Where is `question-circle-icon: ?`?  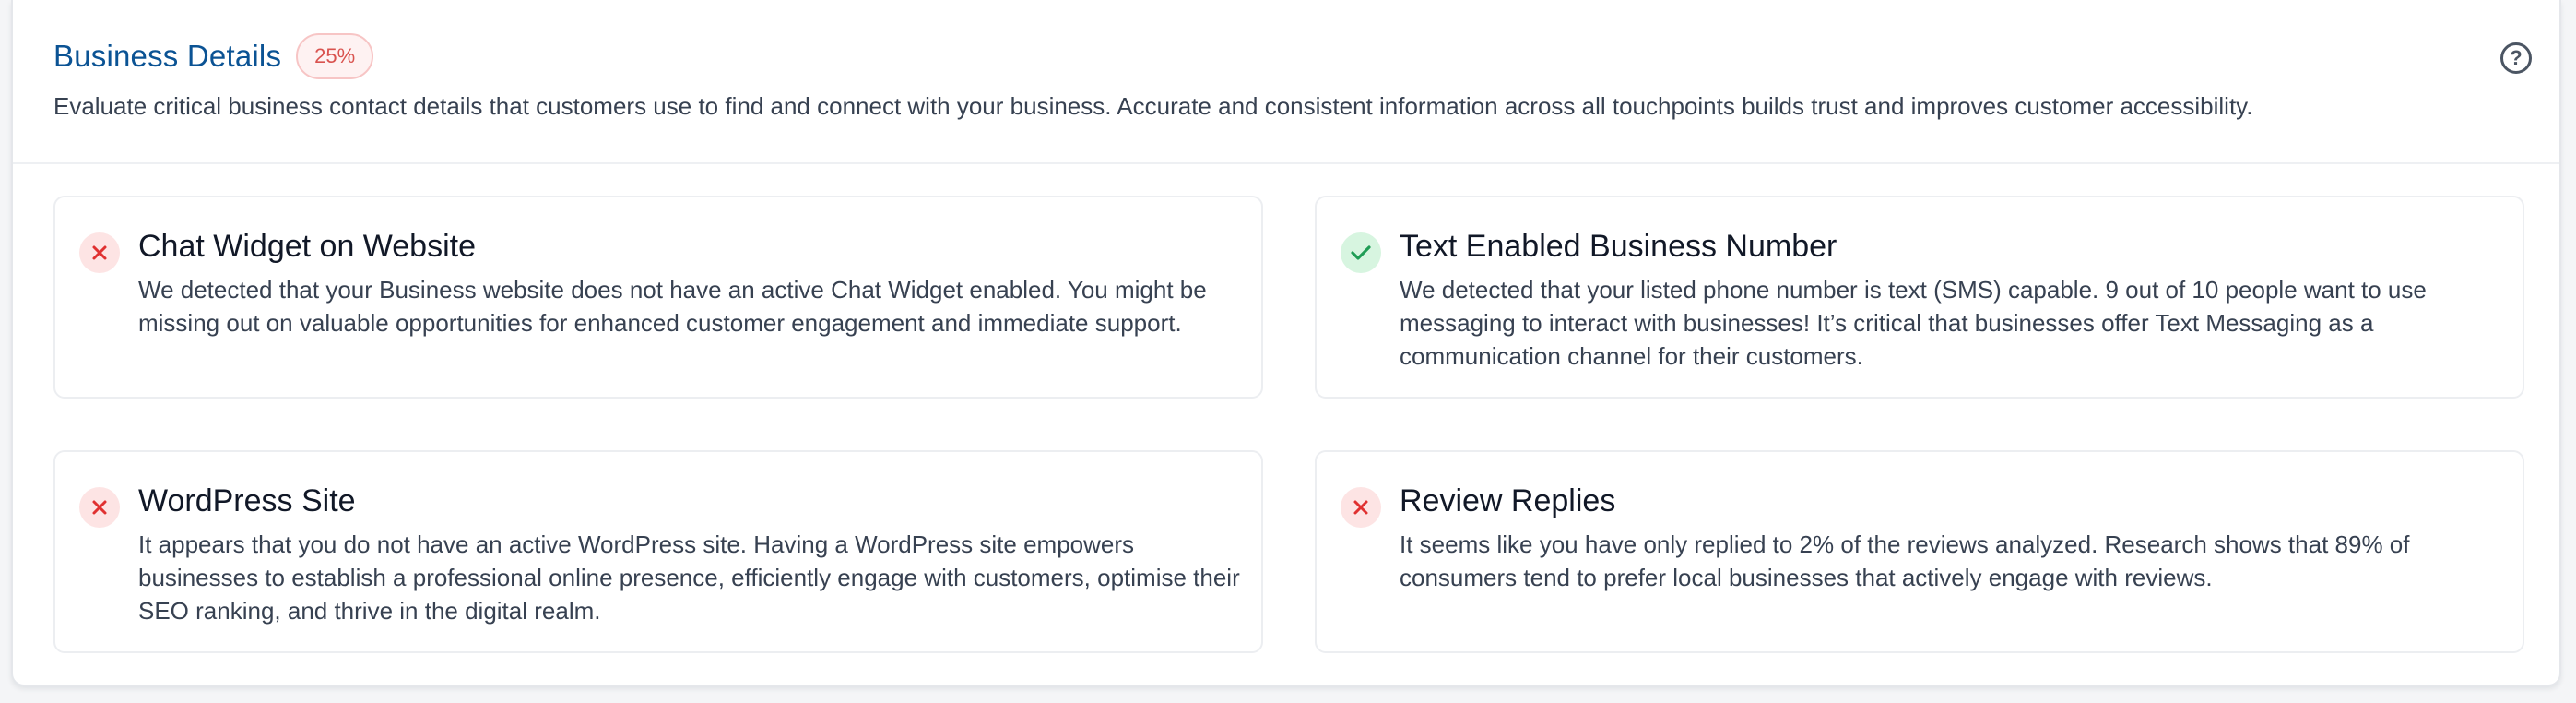 question-circle-icon: ? is located at coordinates (2516, 58).